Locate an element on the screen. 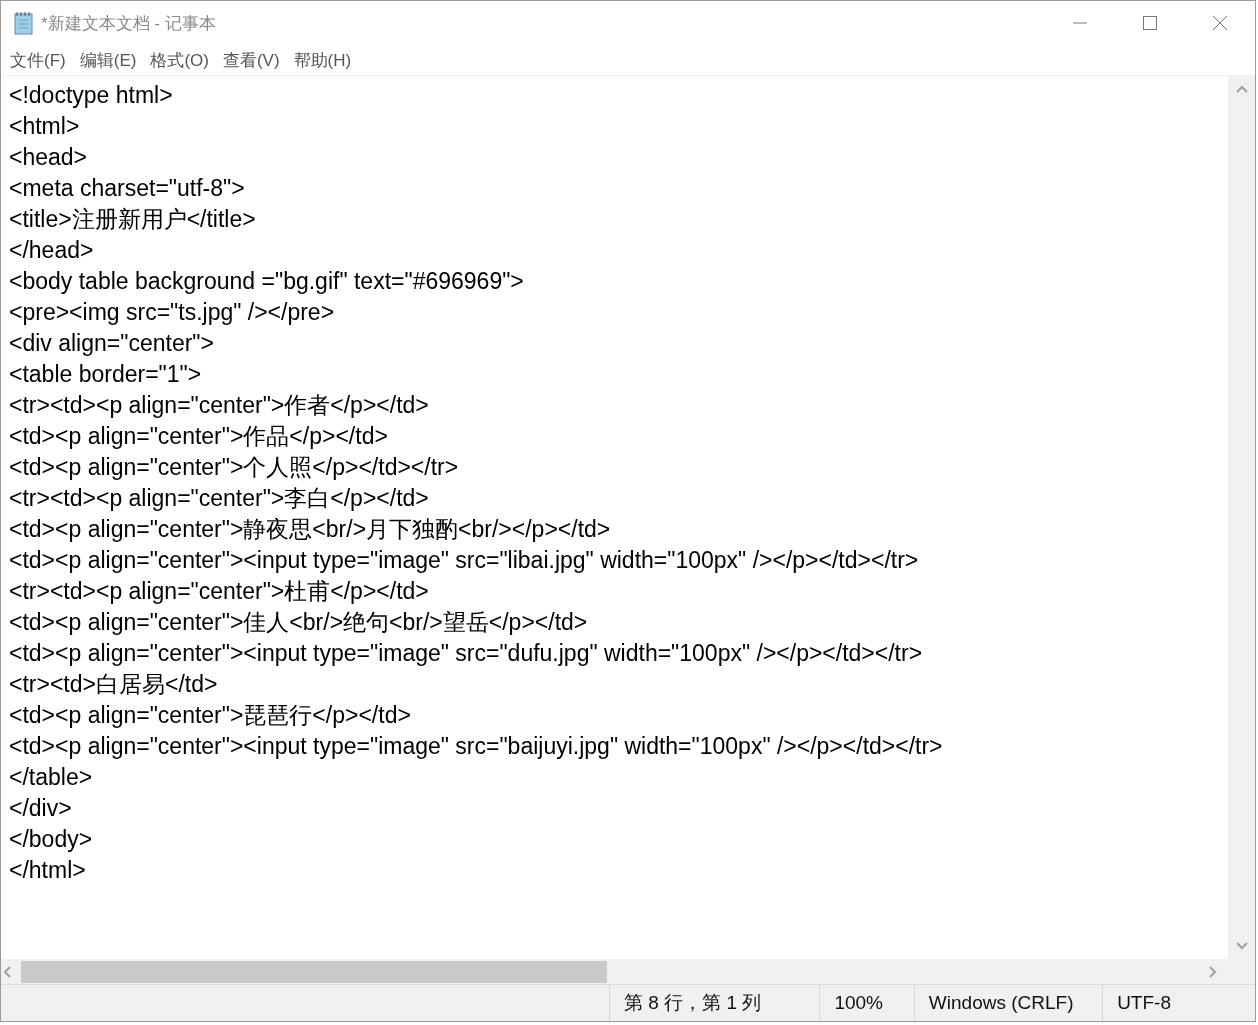 The width and height of the screenshot is (1258, 1025). code-line: <td><p align="center"><input type="image" src="libai.jpg" width="100px" /></p></td></tr> is located at coordinates (464, 560).